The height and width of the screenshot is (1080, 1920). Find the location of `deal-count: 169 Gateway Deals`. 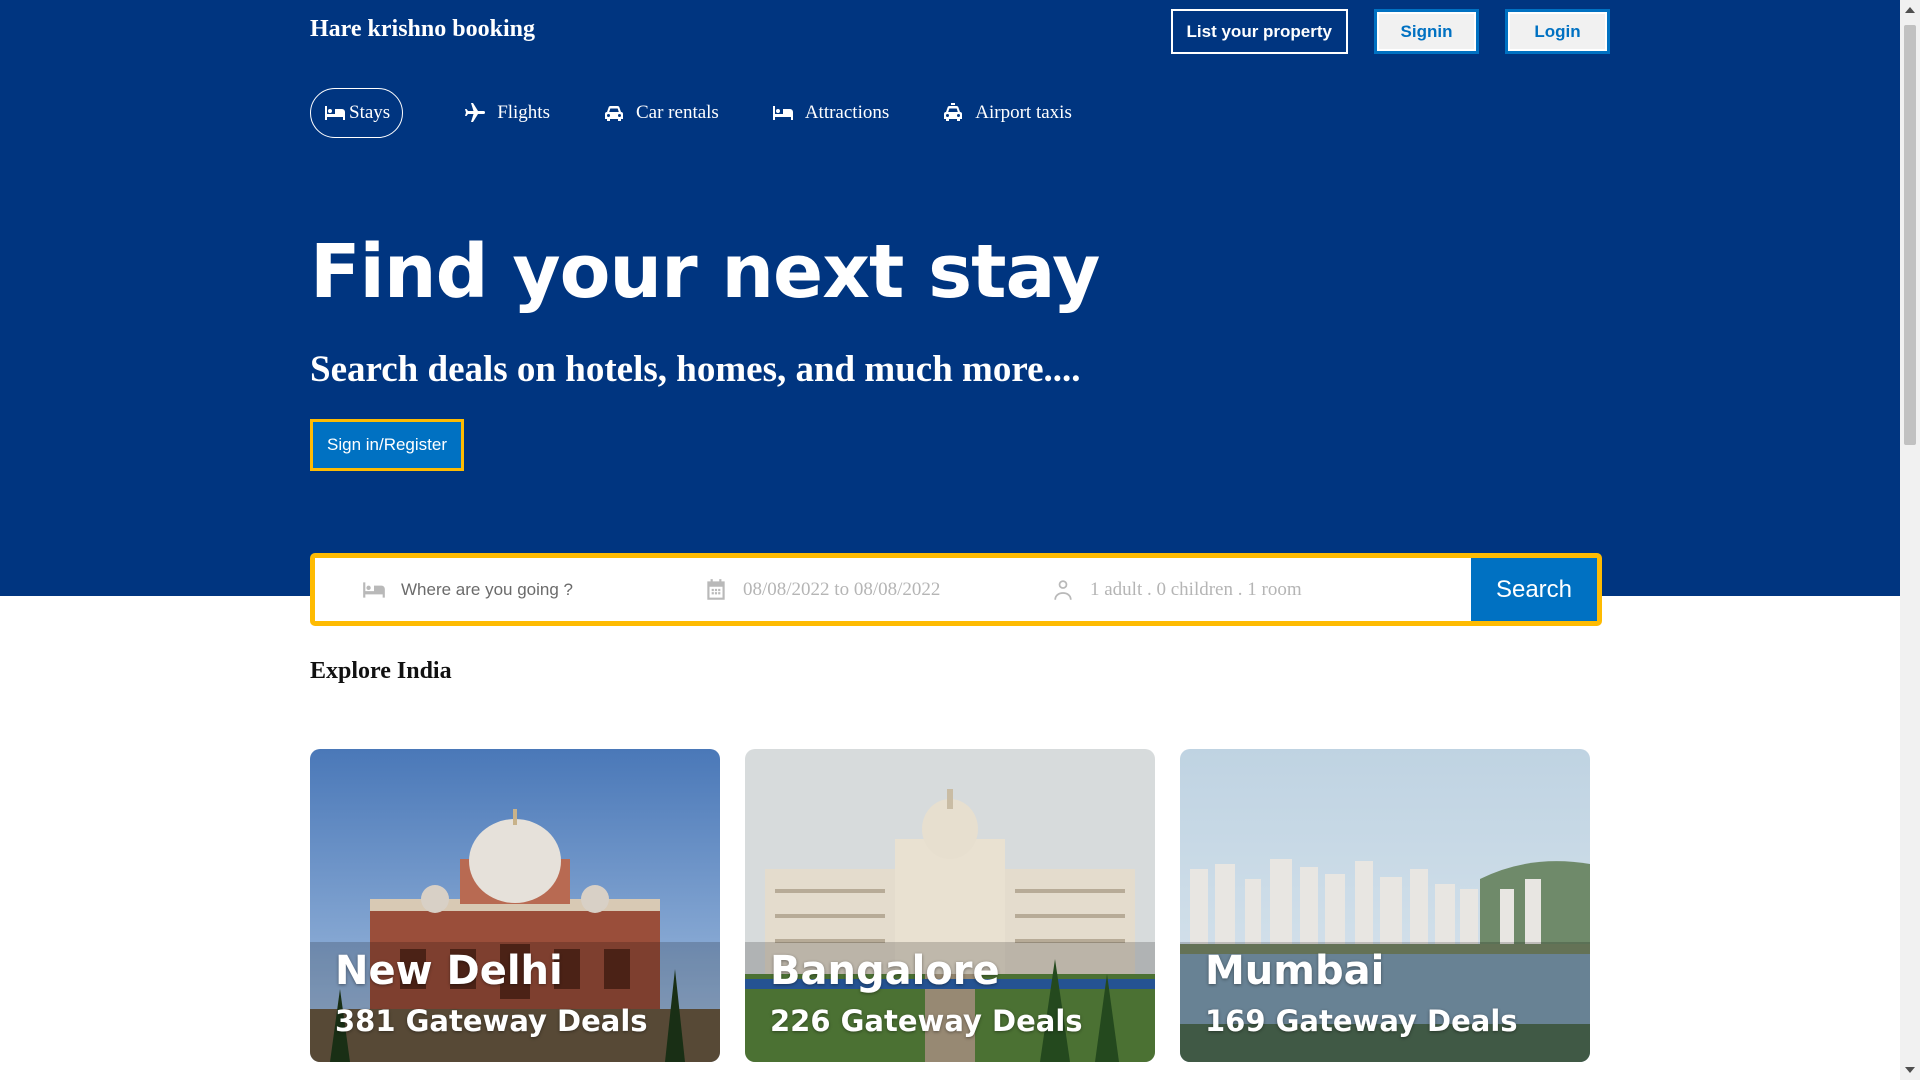

deal-count: 169 Gateway Deals is located at coordinates (1361, 1021).